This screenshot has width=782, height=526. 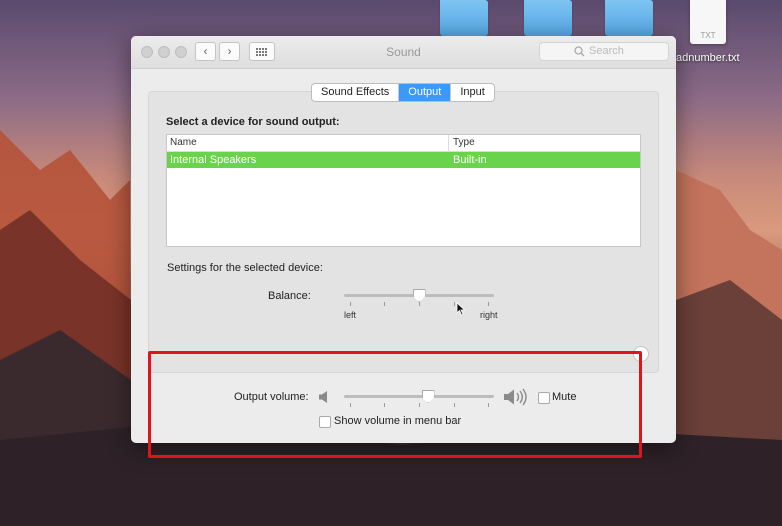 I want to click on tab-bar: Sound Effects Output Input, so click(x=403, y=92).